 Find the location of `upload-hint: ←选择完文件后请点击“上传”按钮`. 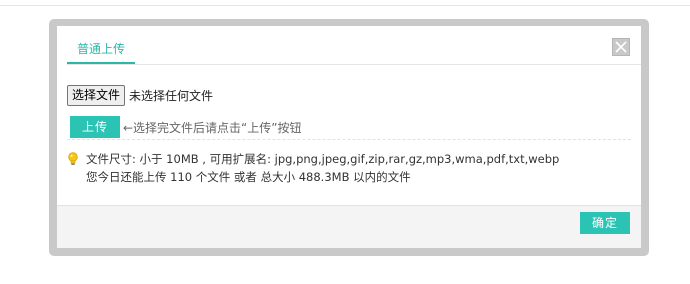

upload-hint: ←选择完文件后请点击“上传”按钮 is located at coordinates (212, 128).